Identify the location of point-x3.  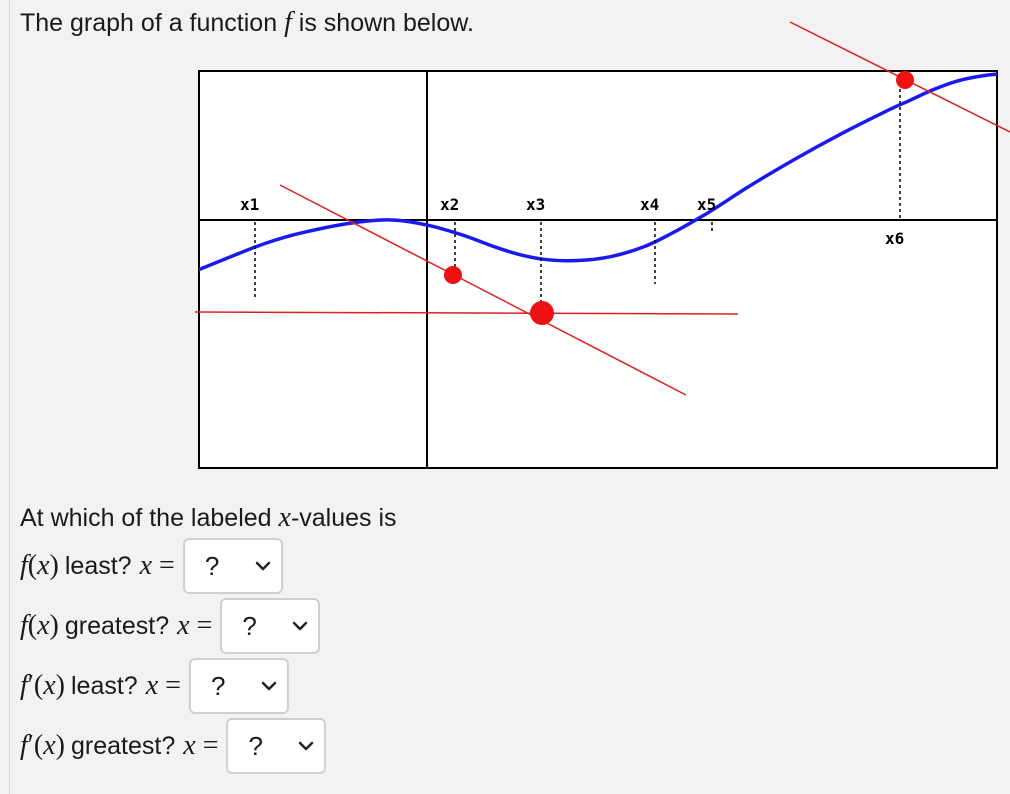
(542, 313).